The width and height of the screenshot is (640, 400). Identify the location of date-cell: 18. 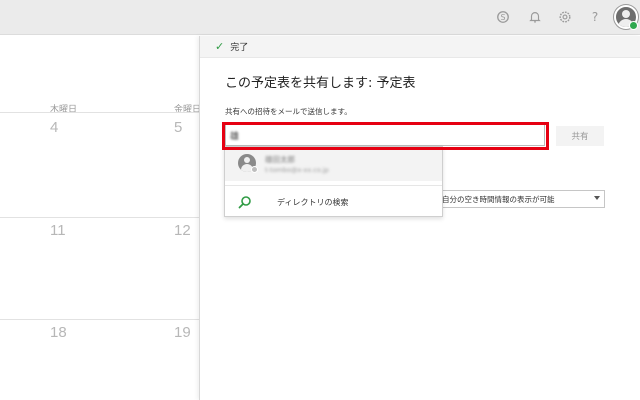
(58, 332).